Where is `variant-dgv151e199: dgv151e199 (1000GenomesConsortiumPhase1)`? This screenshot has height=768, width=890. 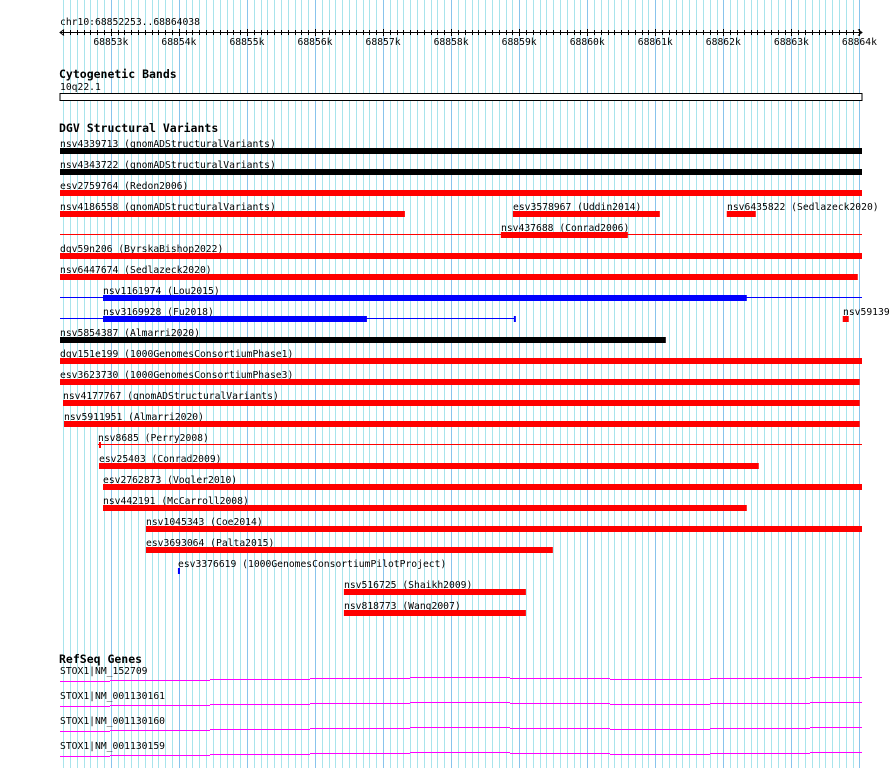 variant-dgv151e199: dgv151e199 (1000GenomesConsortiumPhase1) is located at coordinates (461, 356).